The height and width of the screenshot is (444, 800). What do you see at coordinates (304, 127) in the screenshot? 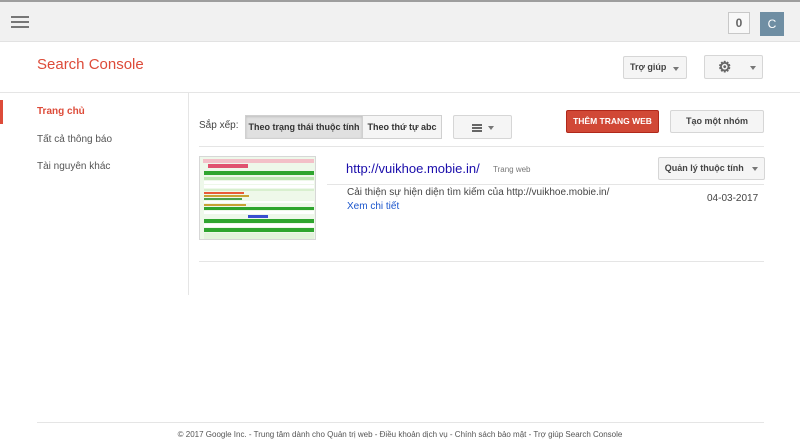
I see `sort-by-status-button: Theo trạng thái thuộc tính` at bounding box center [304, 127].